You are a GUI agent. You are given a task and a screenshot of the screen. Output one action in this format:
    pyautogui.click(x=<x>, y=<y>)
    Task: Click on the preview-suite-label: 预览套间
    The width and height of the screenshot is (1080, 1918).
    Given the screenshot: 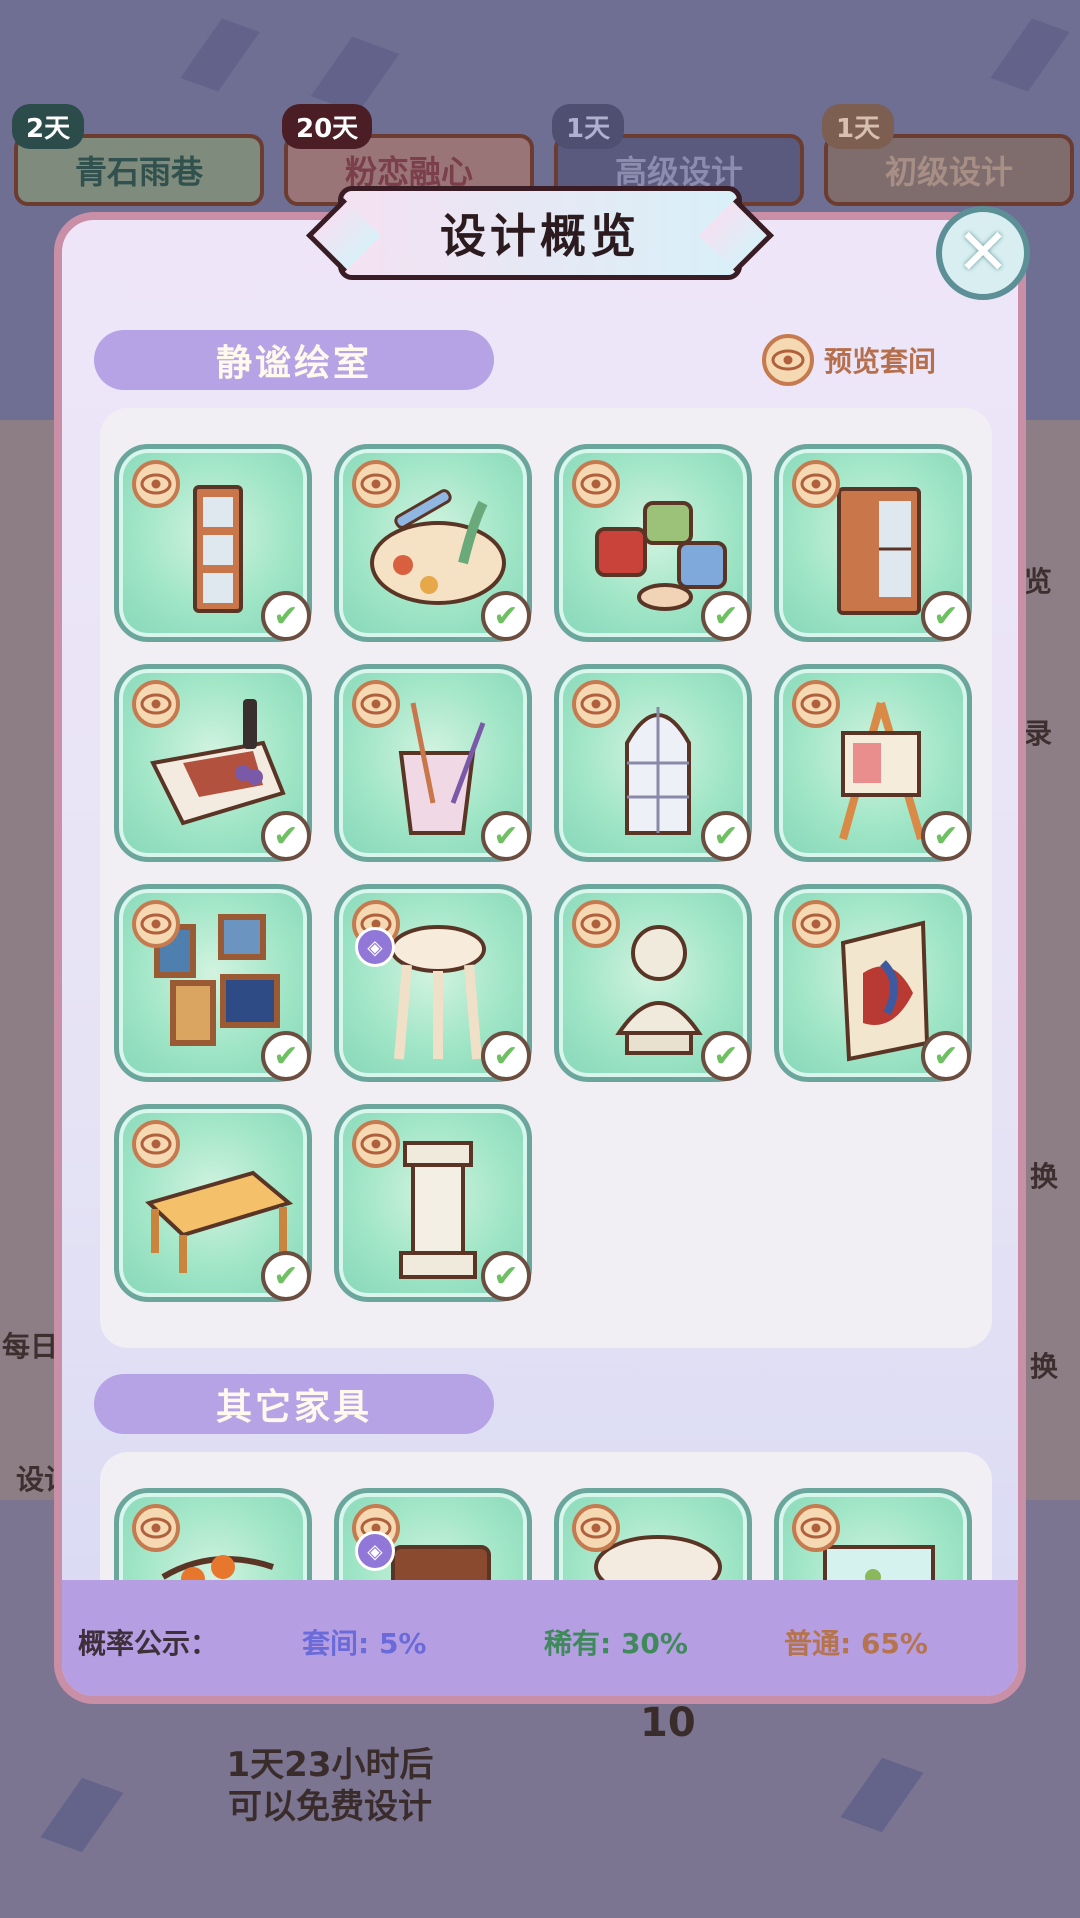 What is the action you would take?
    pyautogui.click(x=880, y=361)
    